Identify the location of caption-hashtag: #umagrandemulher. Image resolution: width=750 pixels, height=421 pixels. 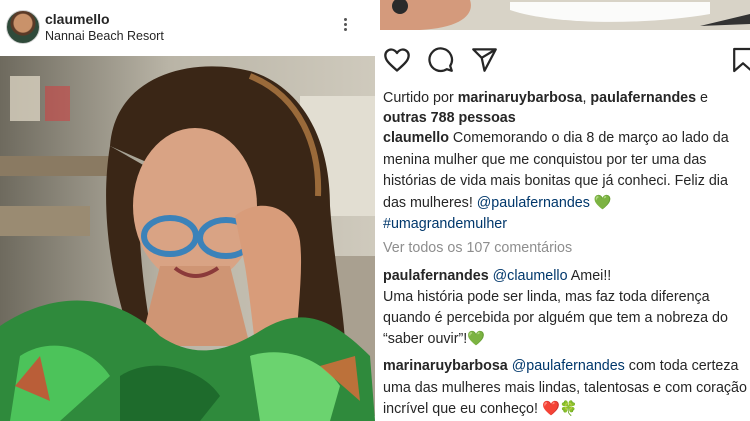
(445, 224).